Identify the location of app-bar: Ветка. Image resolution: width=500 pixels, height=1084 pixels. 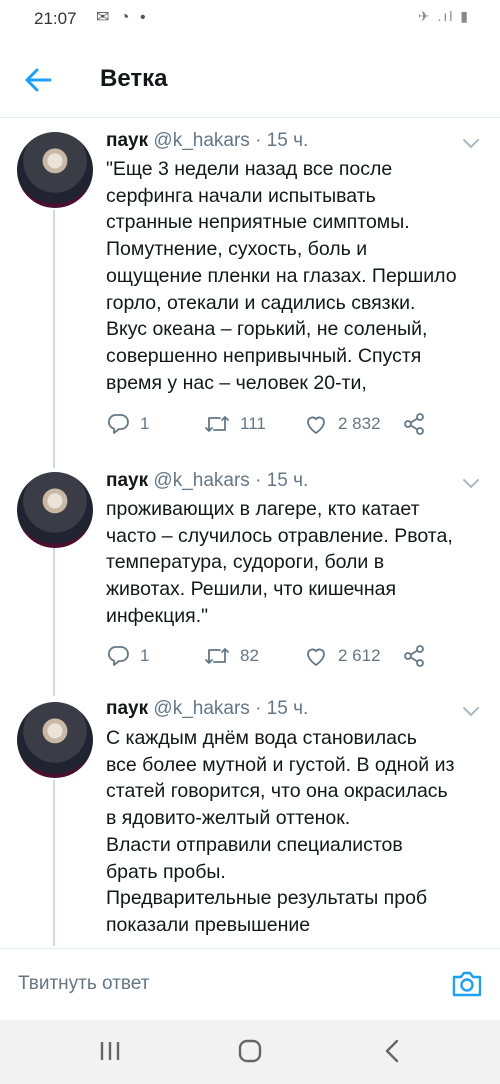
(250, 79).